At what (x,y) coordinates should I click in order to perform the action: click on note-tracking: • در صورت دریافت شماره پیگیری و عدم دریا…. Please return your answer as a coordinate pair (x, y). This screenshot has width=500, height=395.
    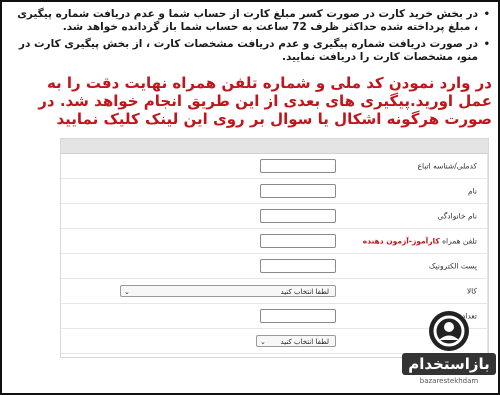
    Looking at the image, I should click on (250, 51).